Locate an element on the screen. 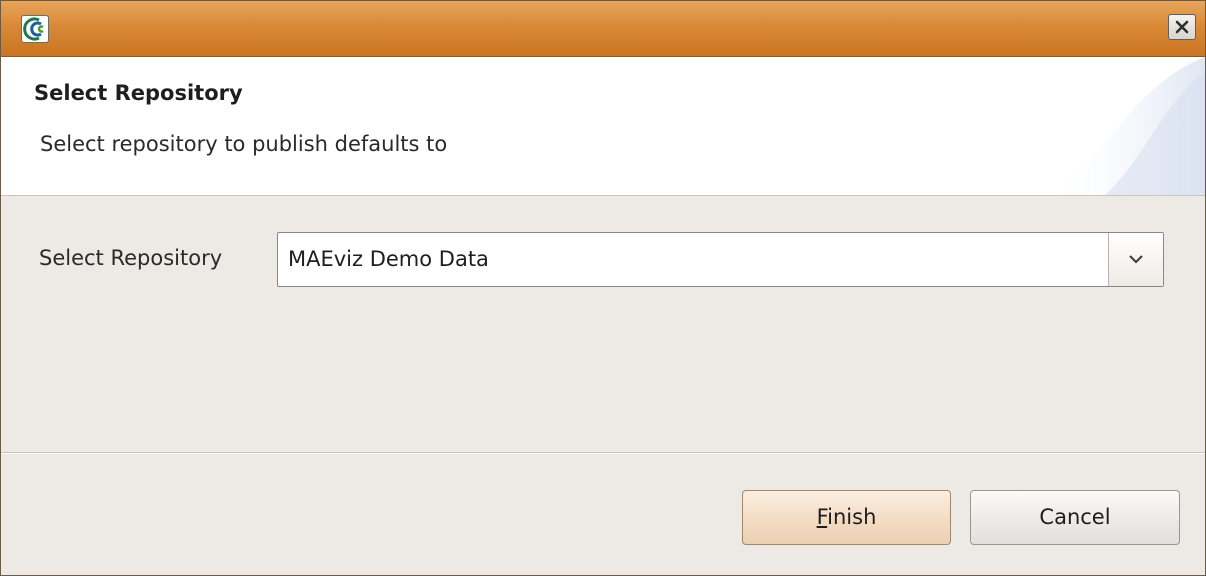 The height and width of the screenshot is (576, 1206). title-bar is located at coordinates (603, 29).